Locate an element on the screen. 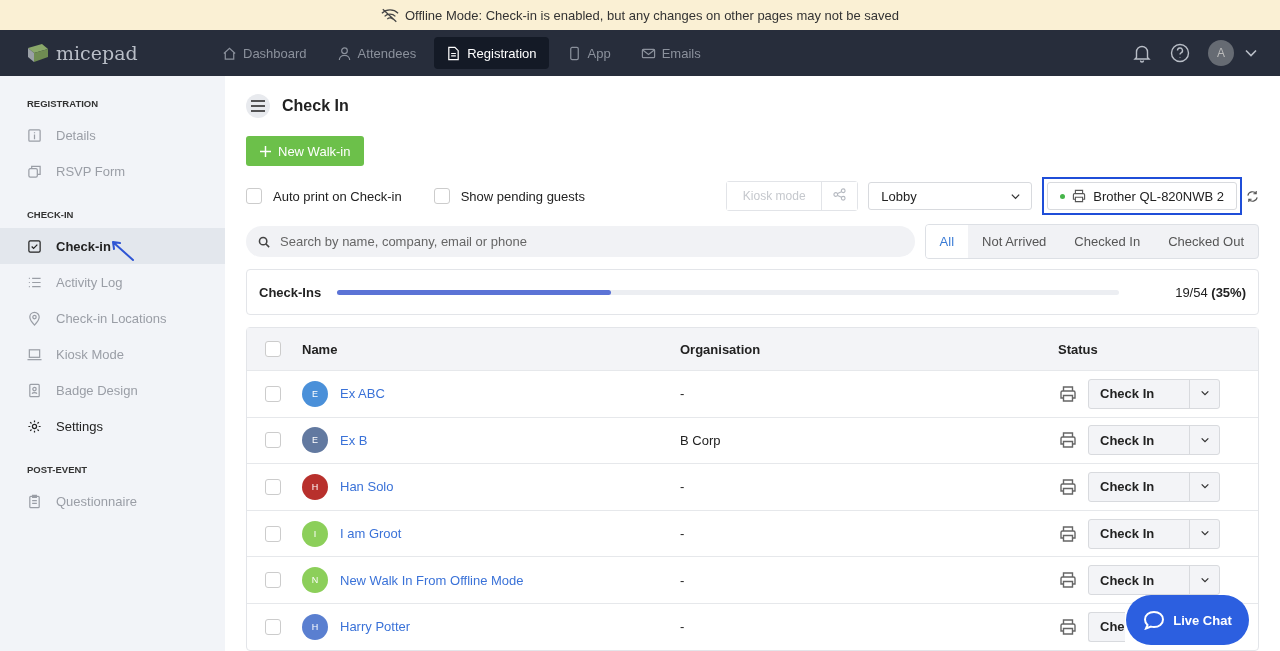  user-icon is located at coordinates (344, 53).